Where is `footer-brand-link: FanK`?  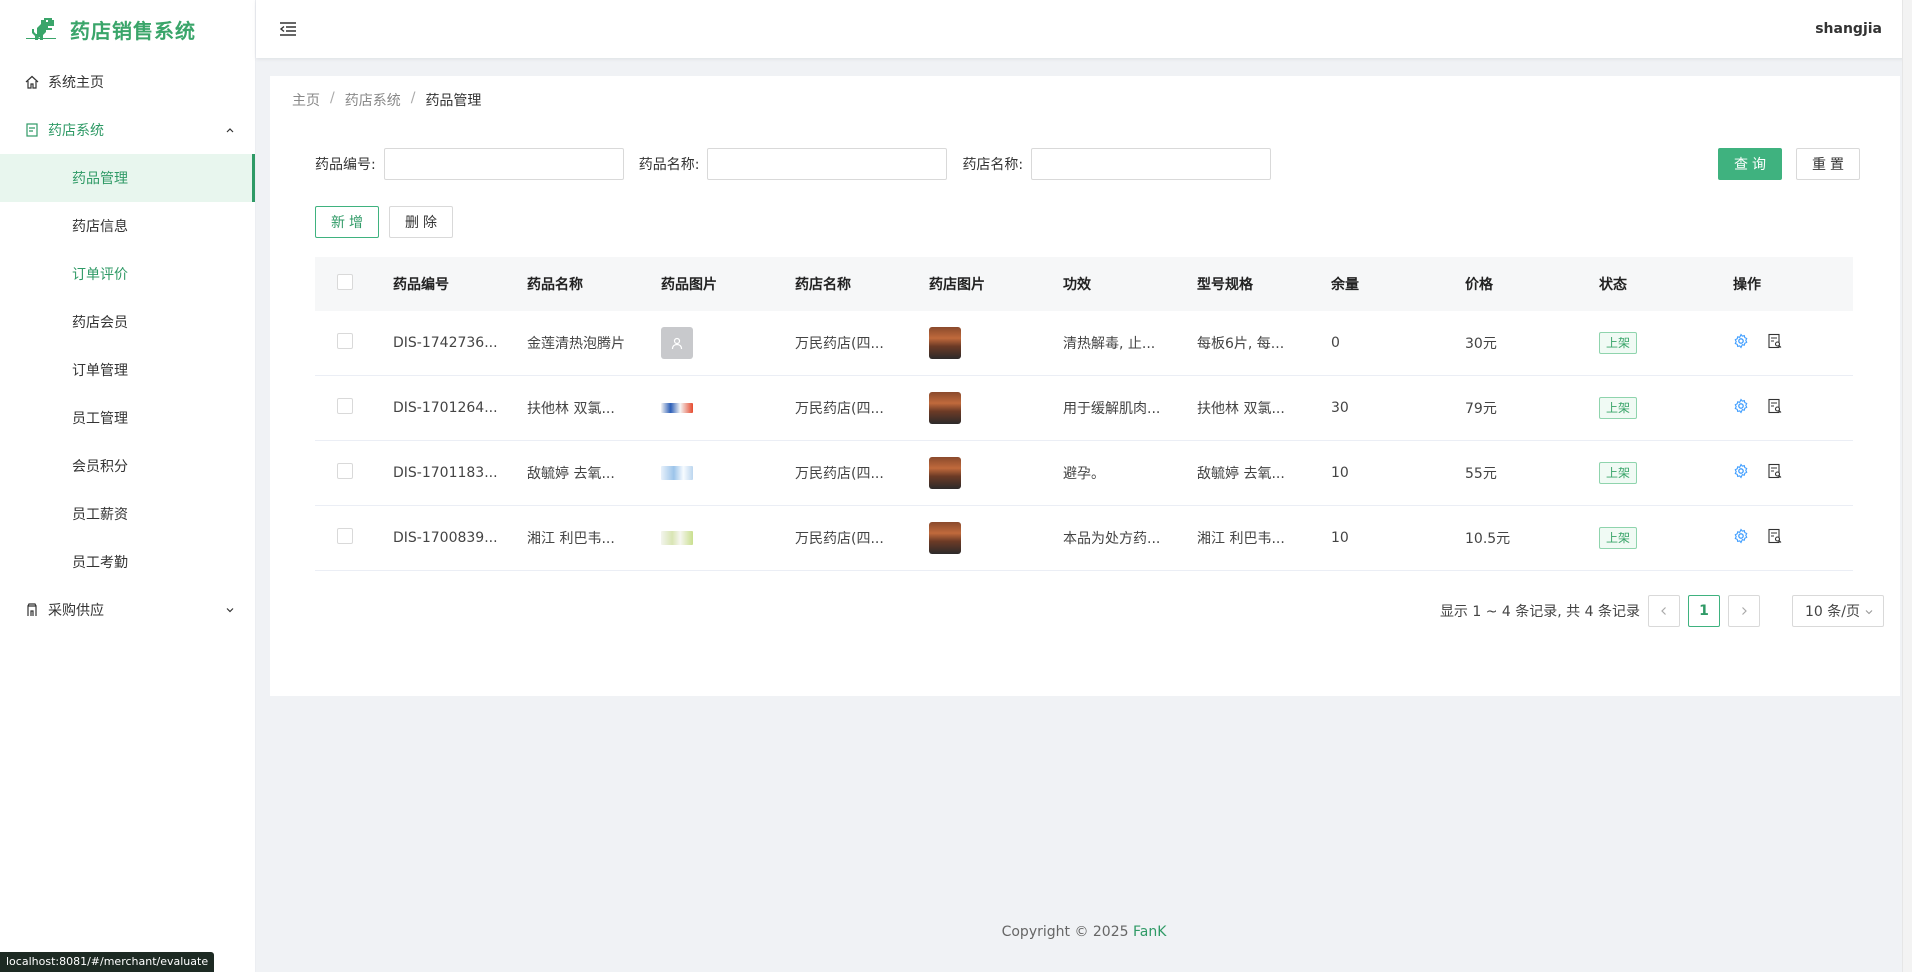 footer-brand-link: FanK is located at coordinates (1149, 932).